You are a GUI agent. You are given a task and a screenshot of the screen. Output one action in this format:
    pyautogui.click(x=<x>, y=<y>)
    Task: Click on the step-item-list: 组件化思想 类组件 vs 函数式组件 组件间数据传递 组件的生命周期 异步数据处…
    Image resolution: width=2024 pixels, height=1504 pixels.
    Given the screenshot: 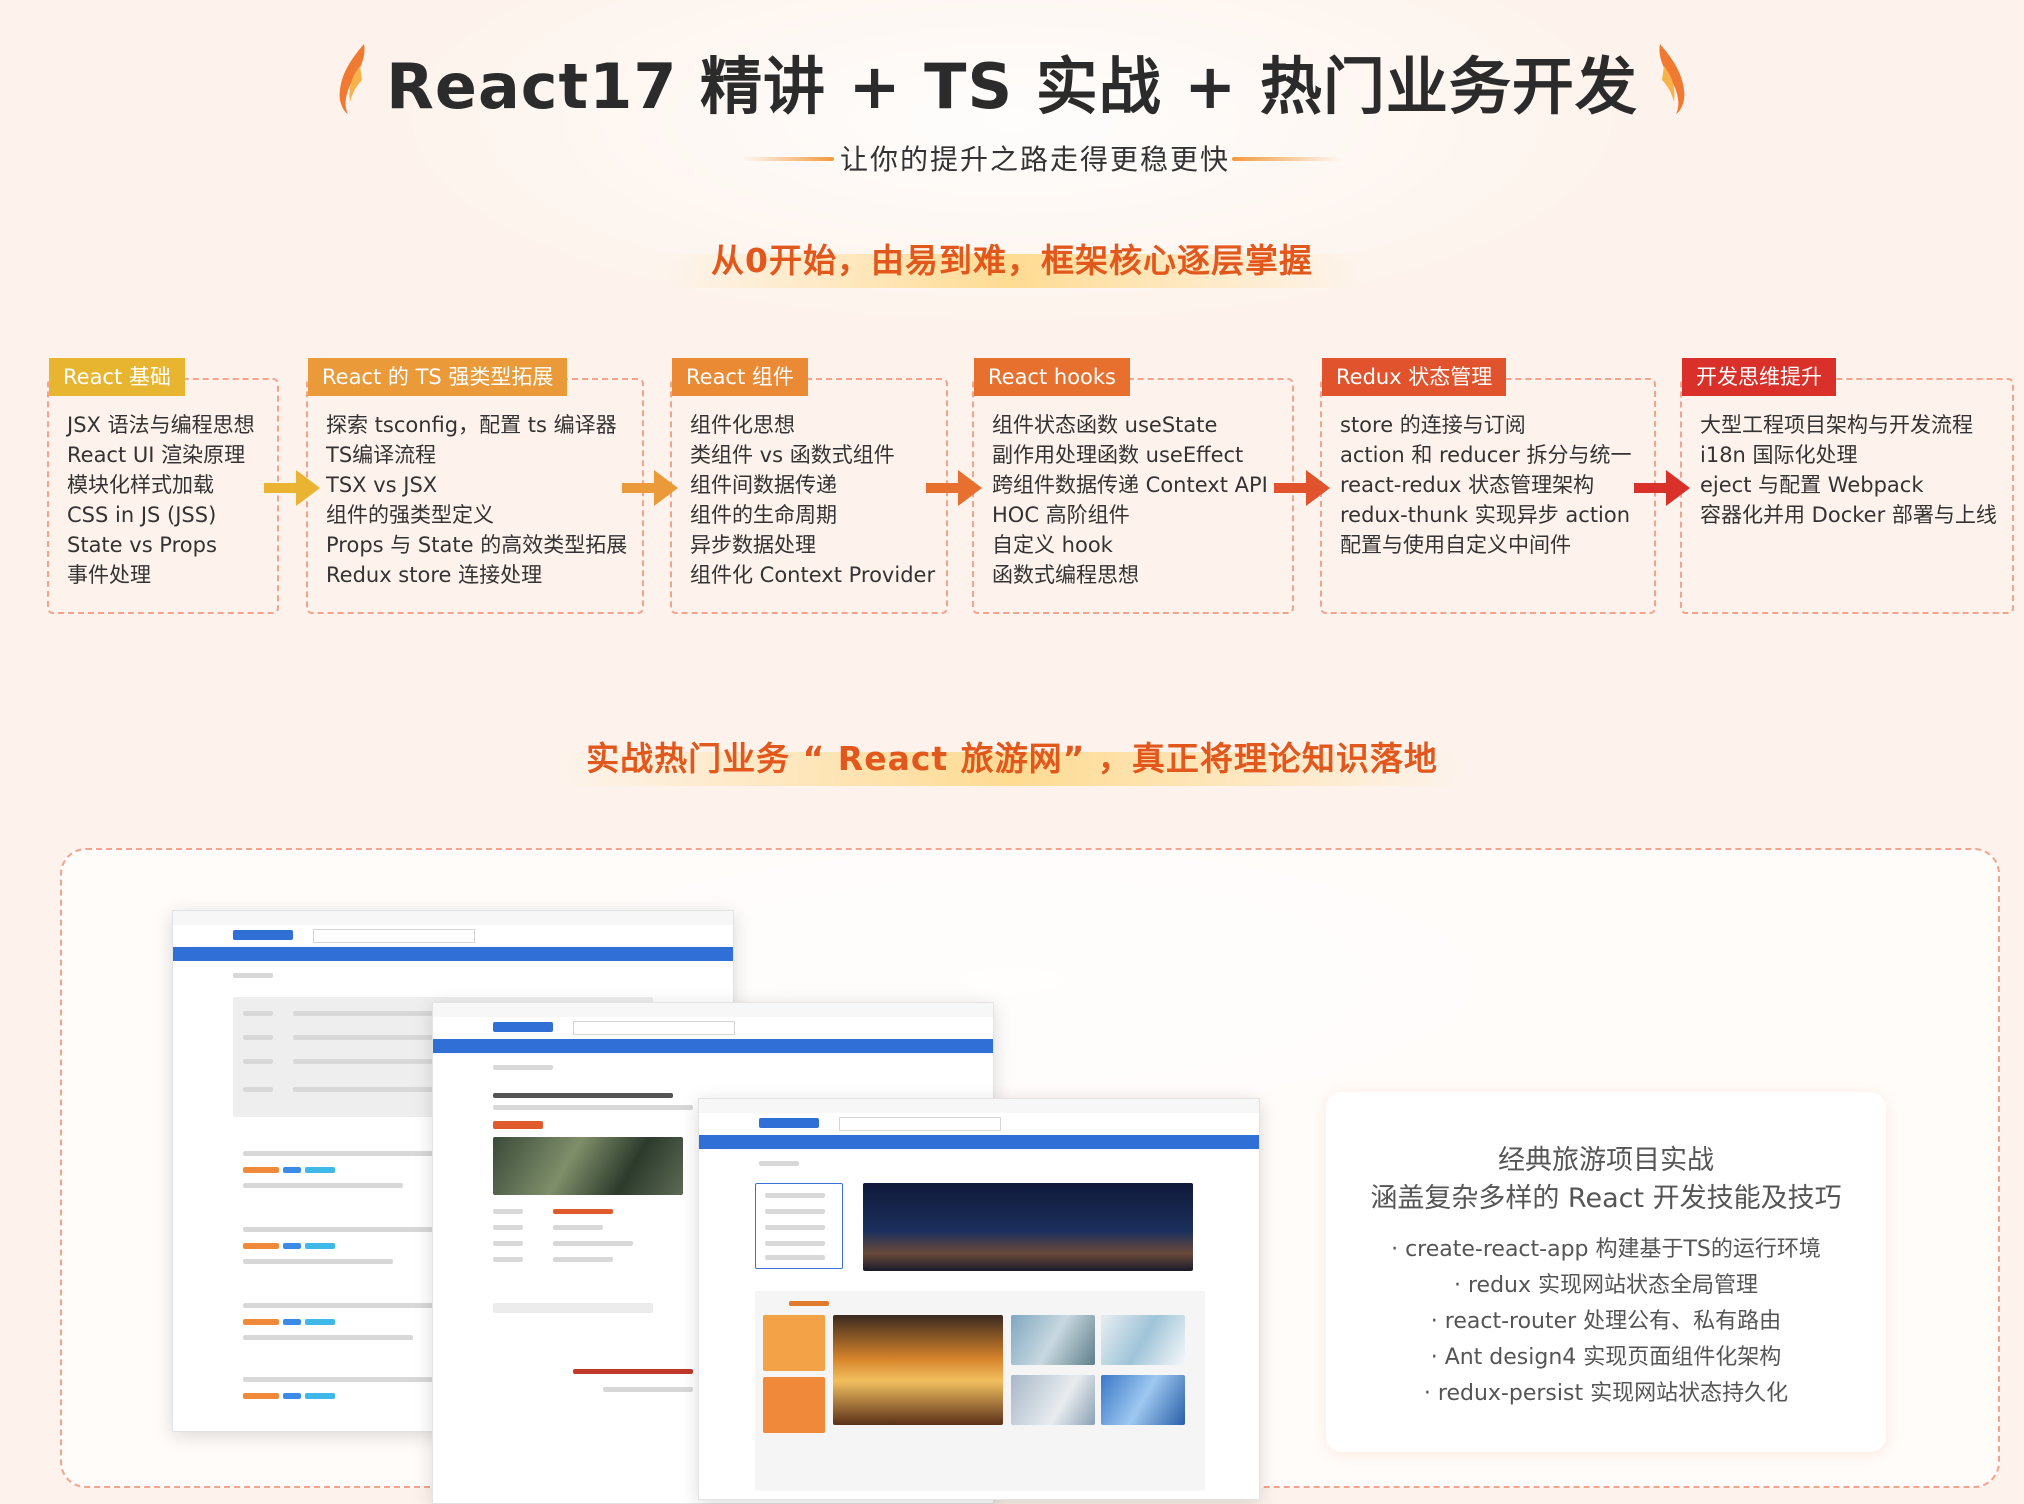 What is the action you would take?
    pyautogui.click(x=812, y=500)
    